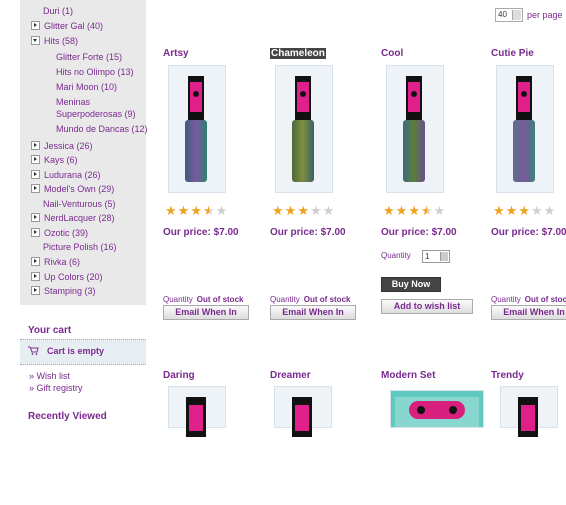  What do you see at coordinates (89, 57) in the screenshot?
I see `subcategory-glitter-forte: Glitter Forte (15)` at bounding box center [89, 57].